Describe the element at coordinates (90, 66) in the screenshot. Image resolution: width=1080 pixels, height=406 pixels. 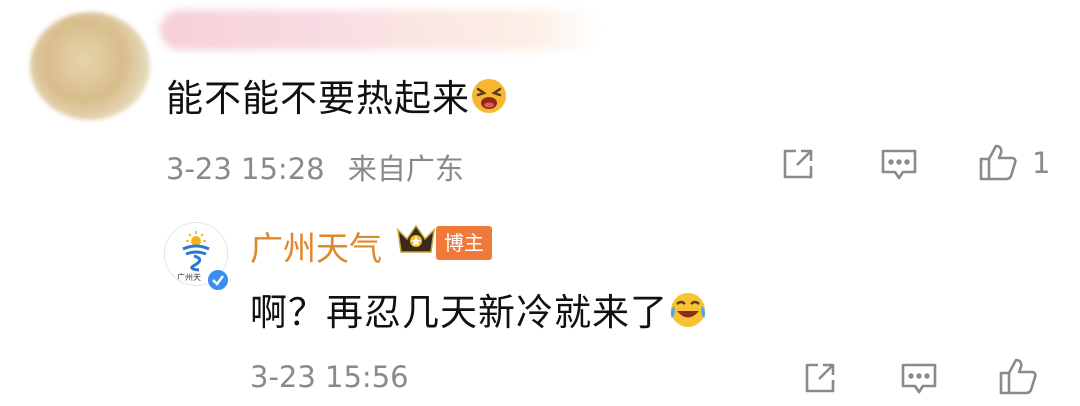
I see `commenter-avatar` at that location.